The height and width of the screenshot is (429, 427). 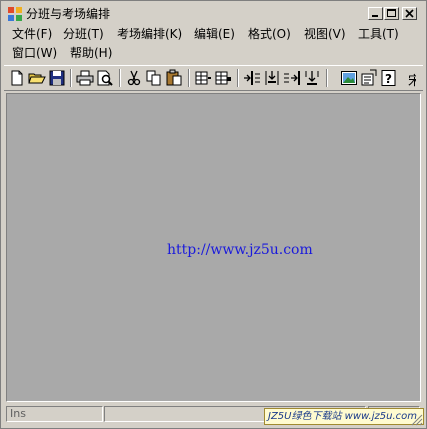 I want to click on close-icon, so click(x=409, y=13).